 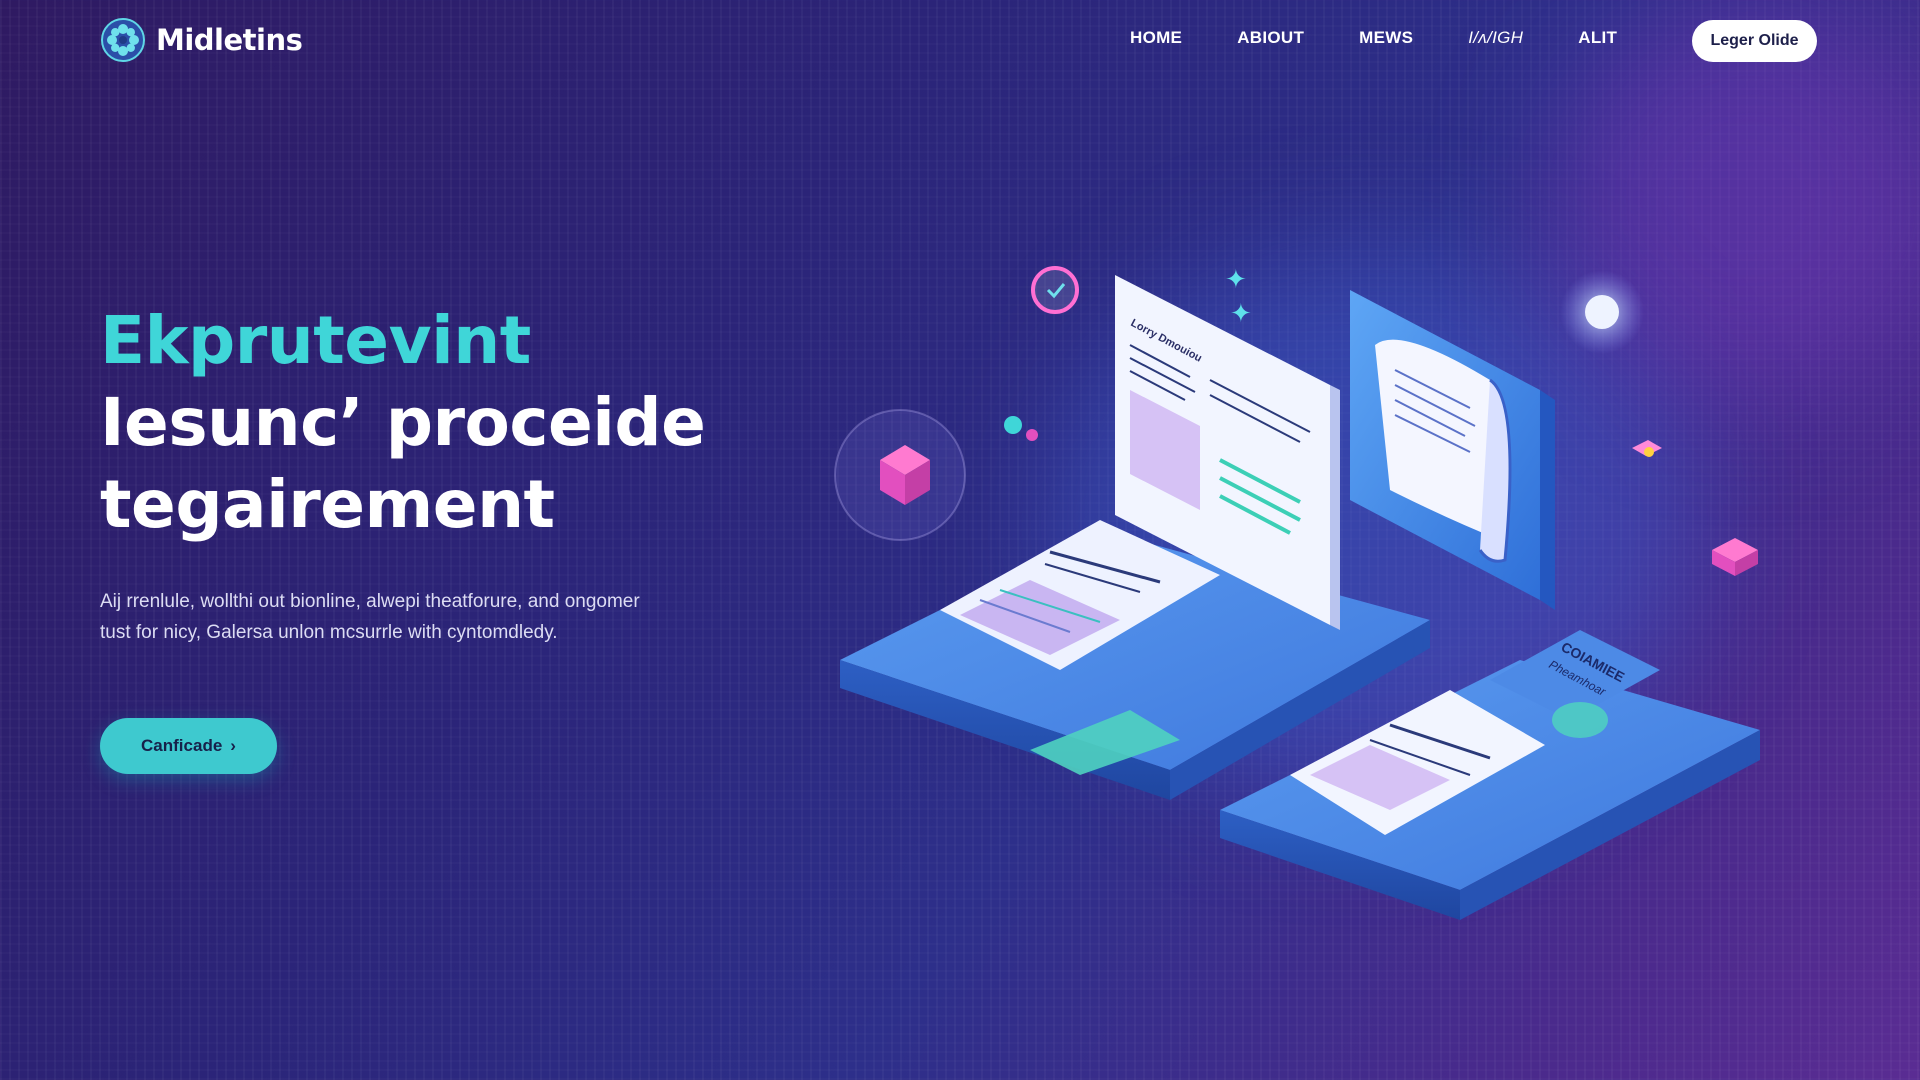 What do you see at coordinates (403, 422) in the screenshot?
I see `headline-line-2: Iesunc’ proceide` at bounding box center [403, 422].